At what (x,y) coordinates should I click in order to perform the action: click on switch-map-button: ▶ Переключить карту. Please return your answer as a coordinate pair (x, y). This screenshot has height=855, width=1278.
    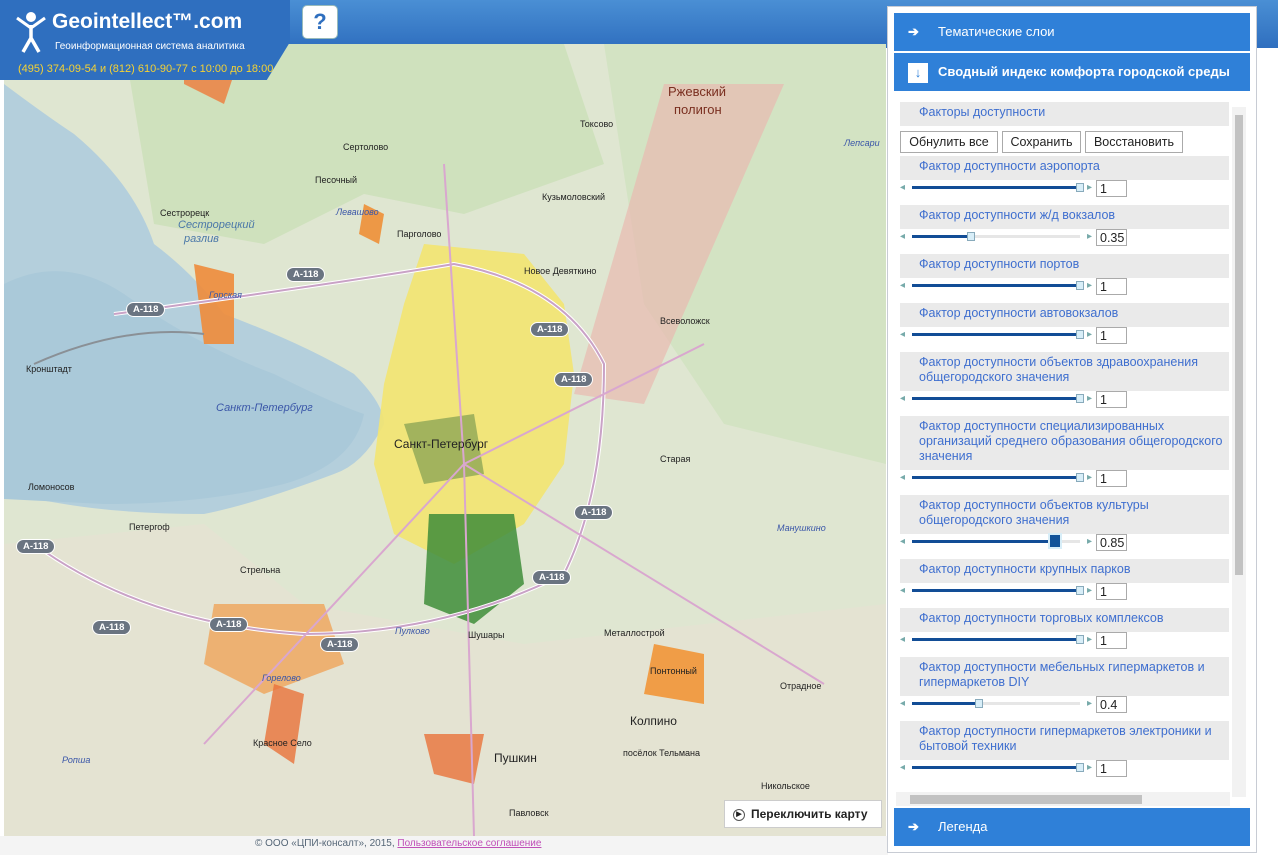
    Looking at the image, I should click on (803, 814).